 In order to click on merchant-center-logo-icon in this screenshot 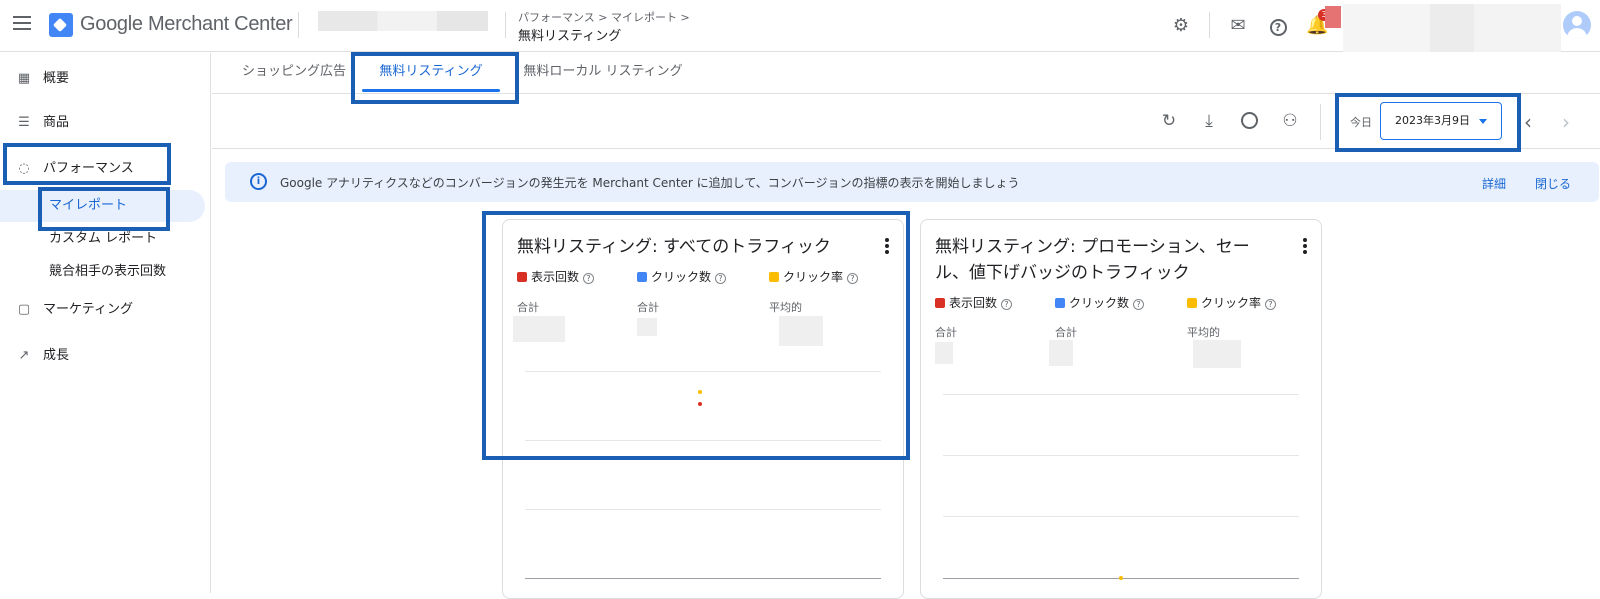, I will do `click(61, 25)`.